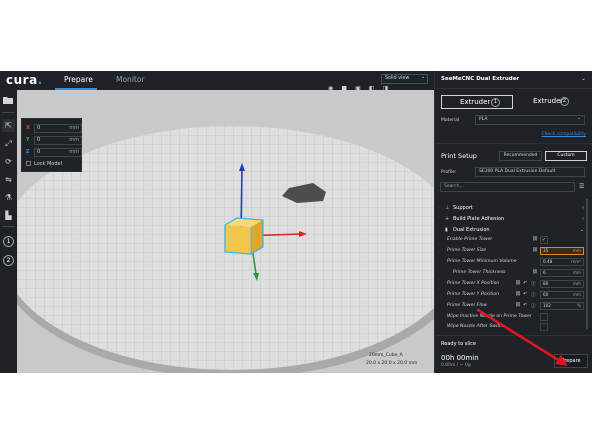  I want to click on check-compatibility-link: Check compatibility, so click(563, 134).